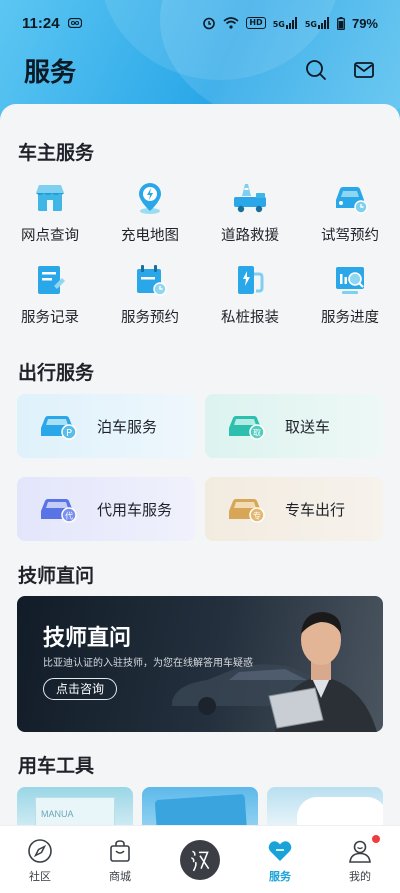 This screenshot has width=400, height=893. I want to click on profile-icon, so click(360, 851).